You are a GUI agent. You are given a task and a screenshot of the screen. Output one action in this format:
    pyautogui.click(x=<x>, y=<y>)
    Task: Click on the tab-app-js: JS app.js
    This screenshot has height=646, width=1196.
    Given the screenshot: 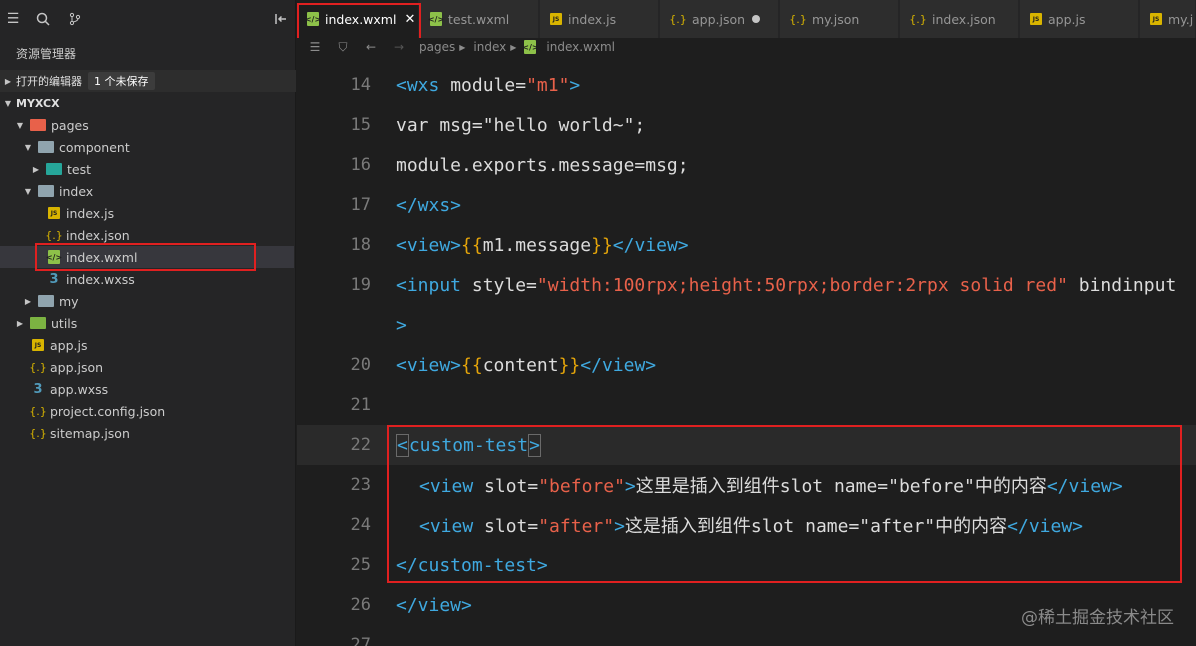 What is the action you would take?
    pyautogui.click(x=1079, y=19)
    